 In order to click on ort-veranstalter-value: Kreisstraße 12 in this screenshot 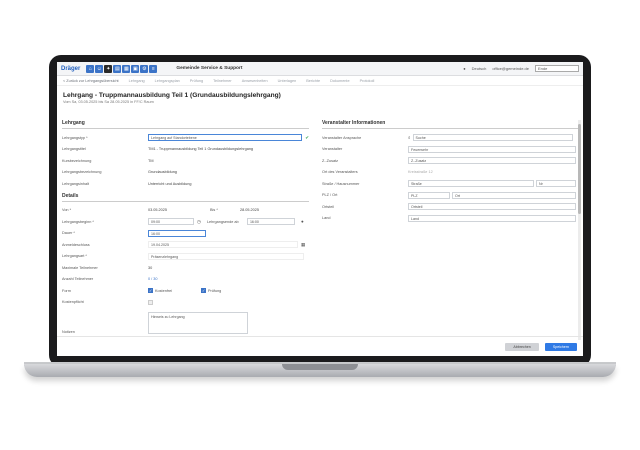, I will do `click(420, 172)`.